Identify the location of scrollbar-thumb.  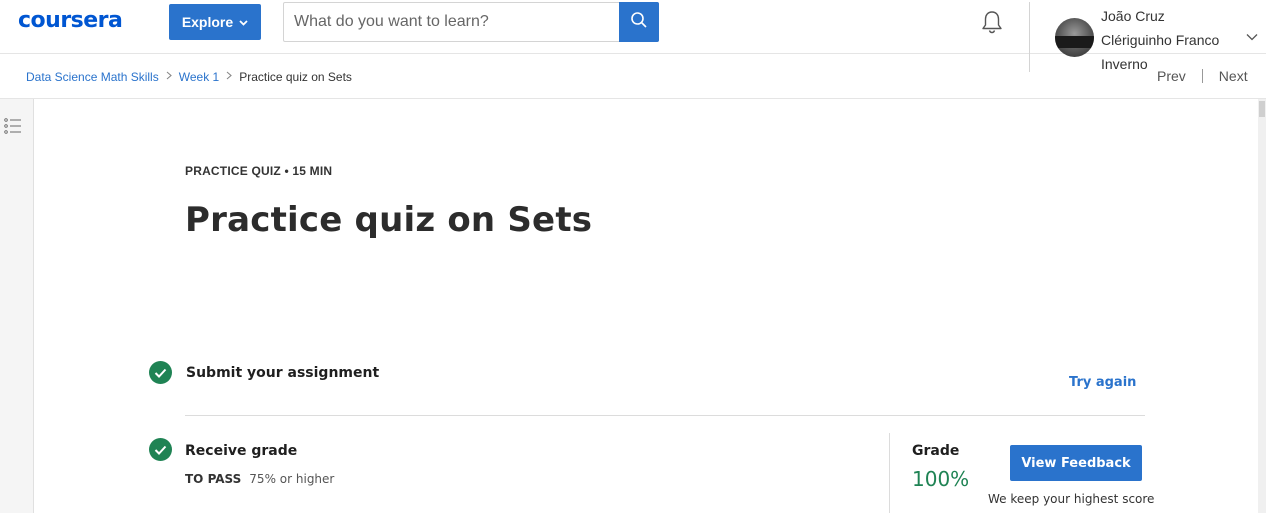
(1262, 109).